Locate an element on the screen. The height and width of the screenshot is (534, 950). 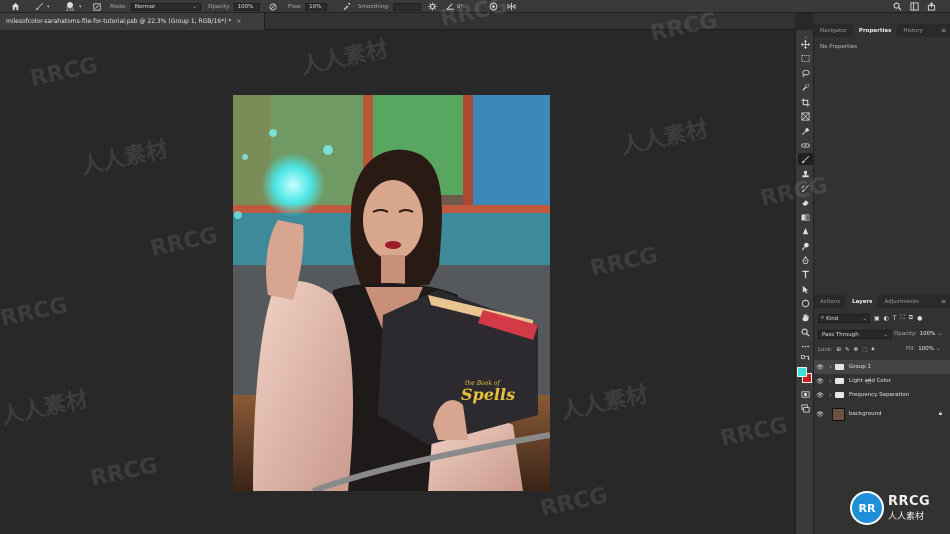
opacity-input: 100% is located at coordinates (246, 6).